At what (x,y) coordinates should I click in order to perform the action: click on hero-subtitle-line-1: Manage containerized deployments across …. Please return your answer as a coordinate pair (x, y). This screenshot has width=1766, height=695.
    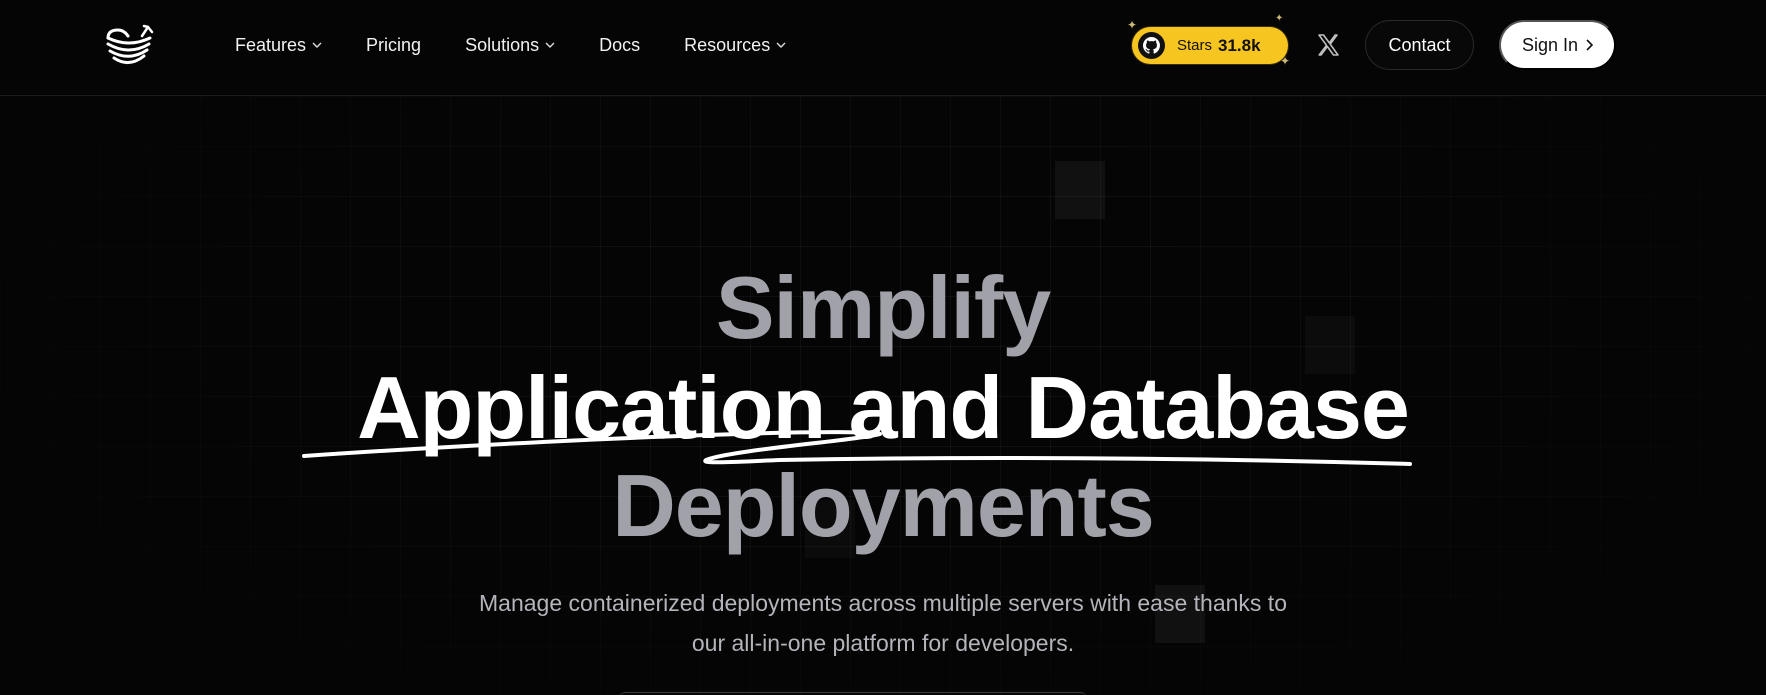
    Looking at the image, I should click on (883, 603).